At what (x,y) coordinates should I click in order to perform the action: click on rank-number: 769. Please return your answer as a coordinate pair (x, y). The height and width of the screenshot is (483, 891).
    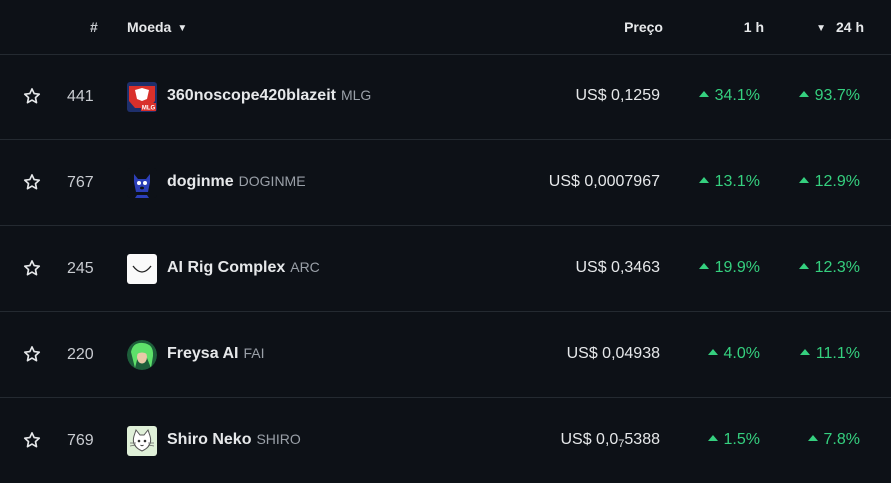
    Looking at the image, I should click on (80, 440).